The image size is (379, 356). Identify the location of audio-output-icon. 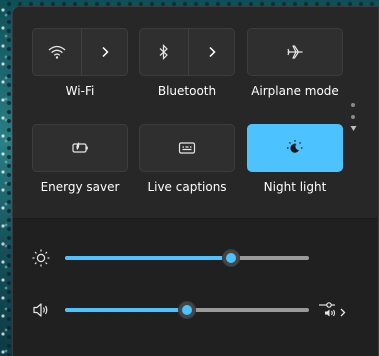
(332, 309).